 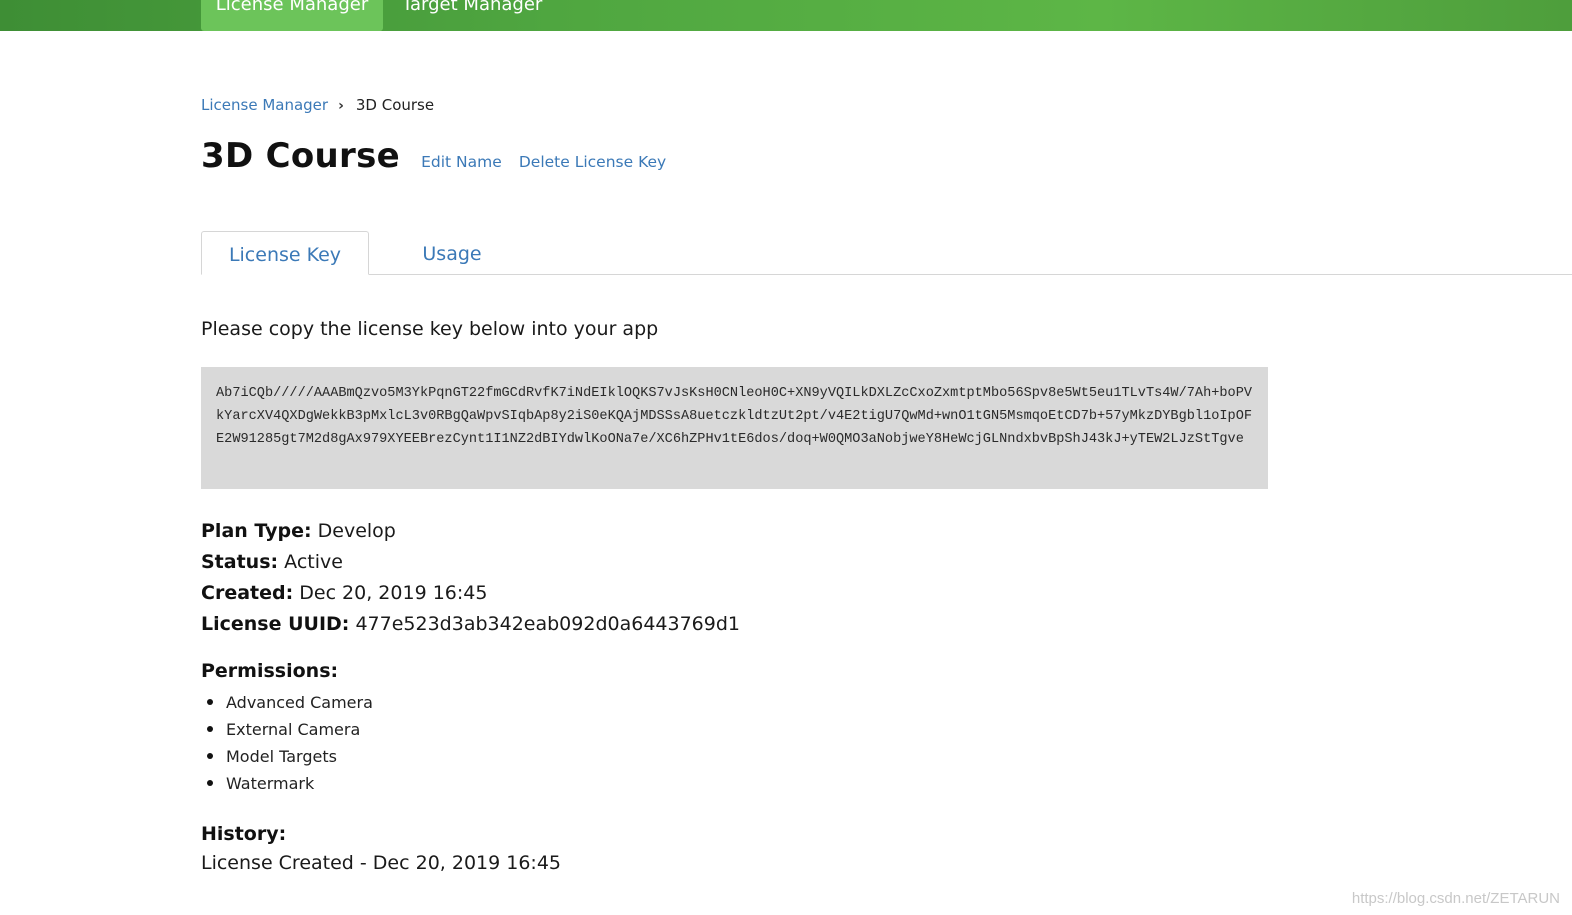 I want to click on title-row: 3D Course Edit Name Delete License Key, so click(x=433, y=156).